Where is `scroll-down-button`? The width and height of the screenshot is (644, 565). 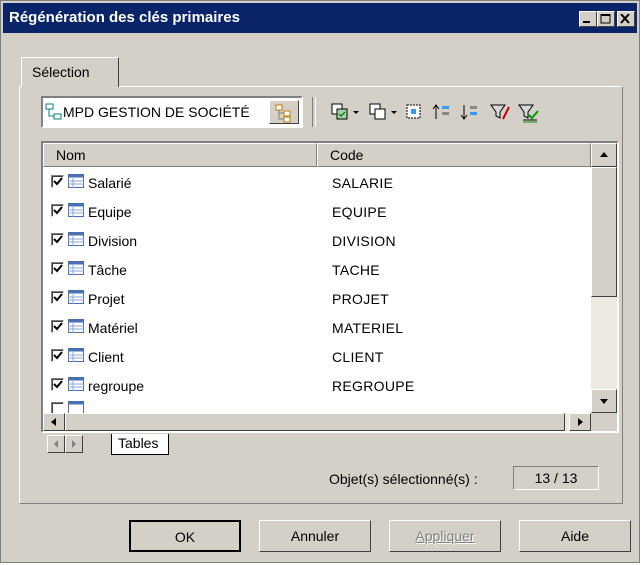
scroll-down-button is located at coordinates (604, 401).